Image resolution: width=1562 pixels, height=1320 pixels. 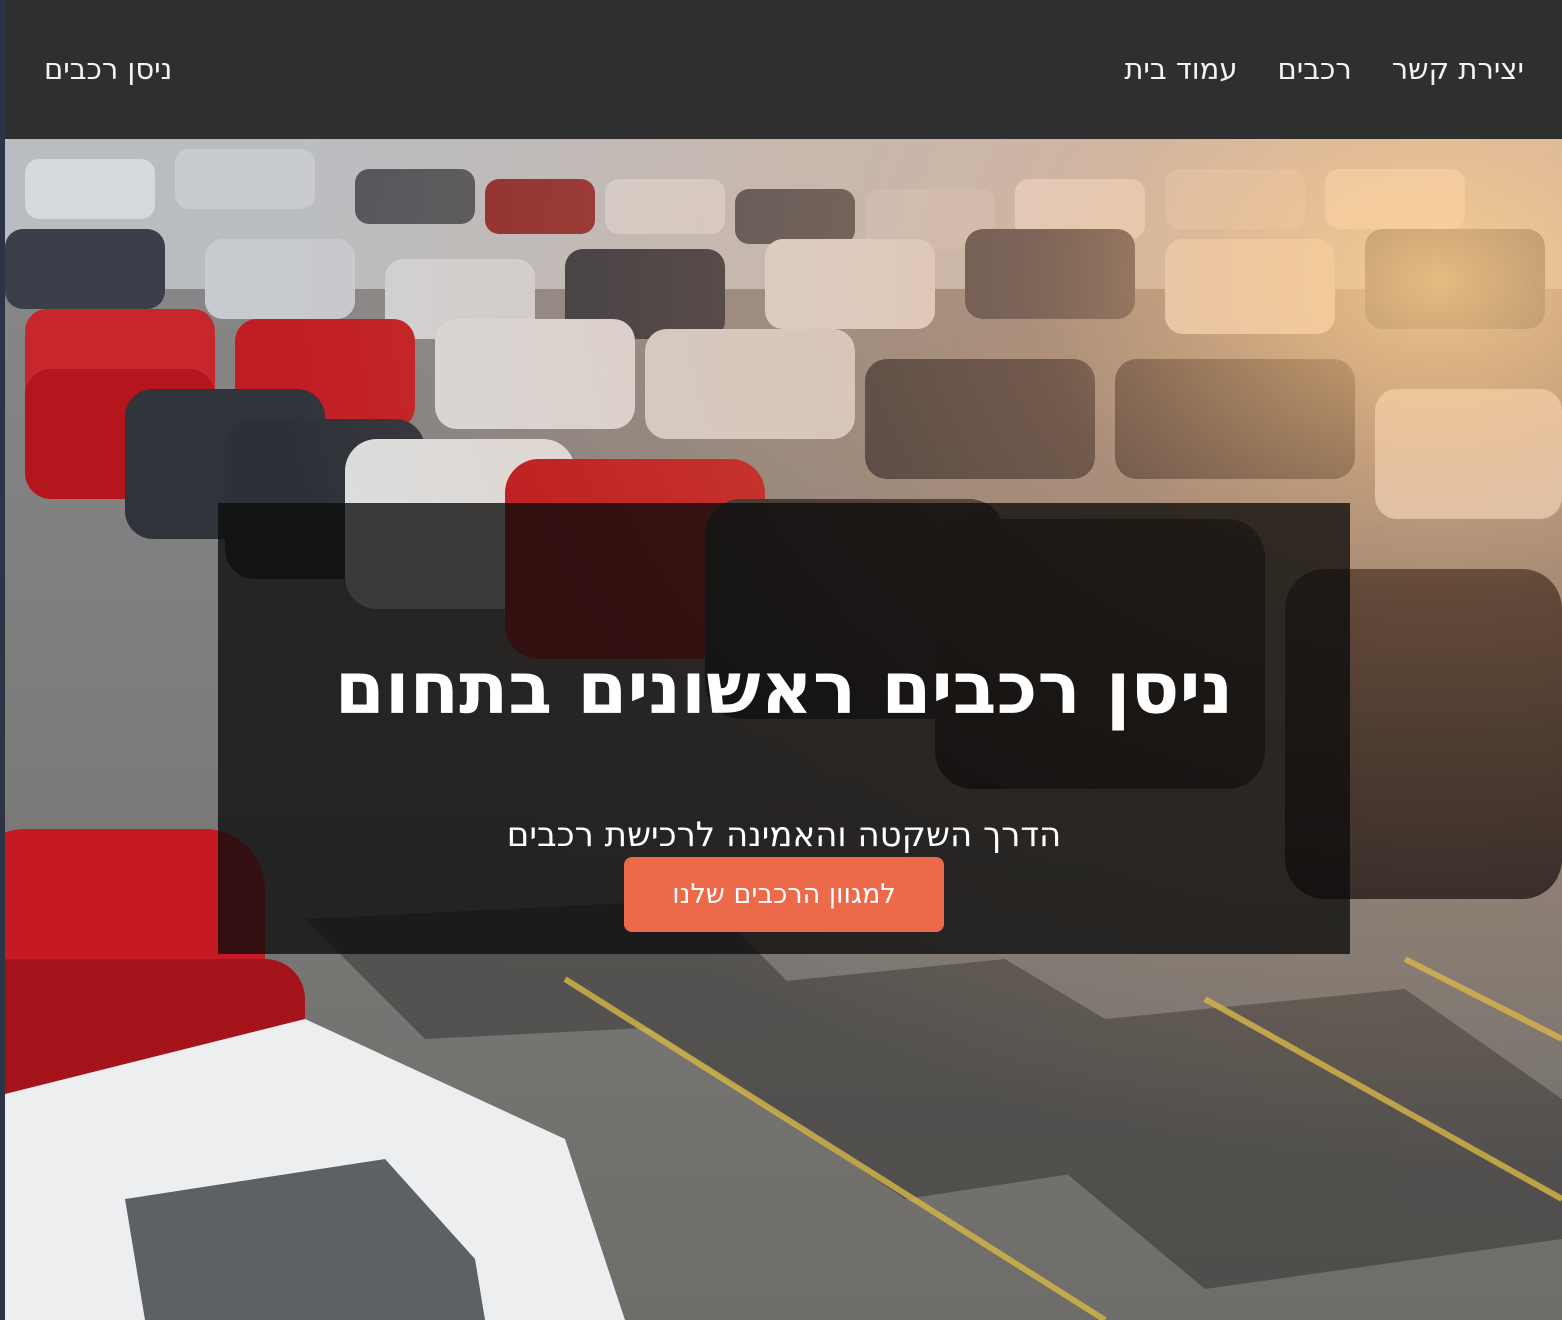 I want to click on nav-links: יצירת קשר רכבים עמוד בית, so click(x=1324, y=69).